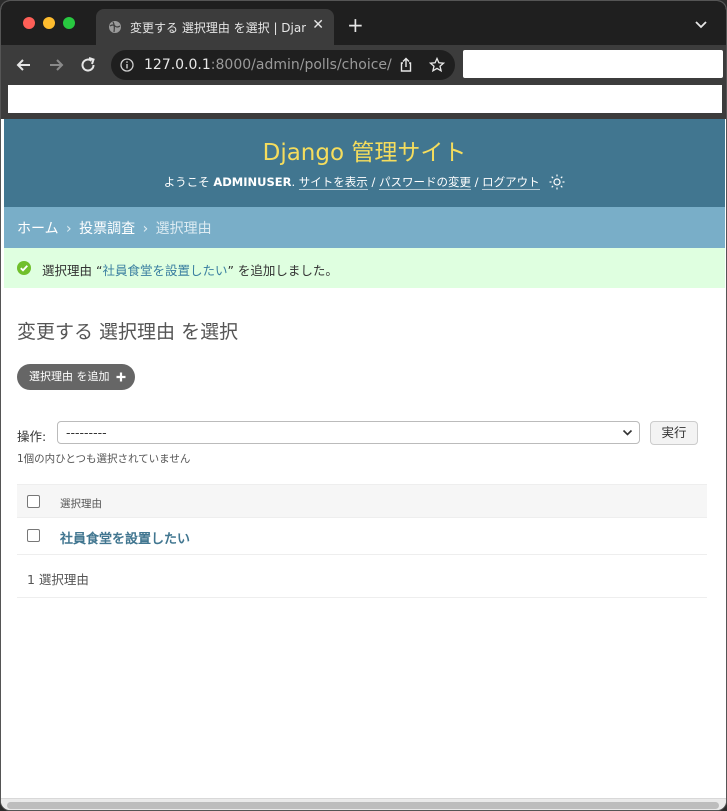  Describe the element at coordinates (88, 65) in the screenshot. I see `reload-icon` at that location.